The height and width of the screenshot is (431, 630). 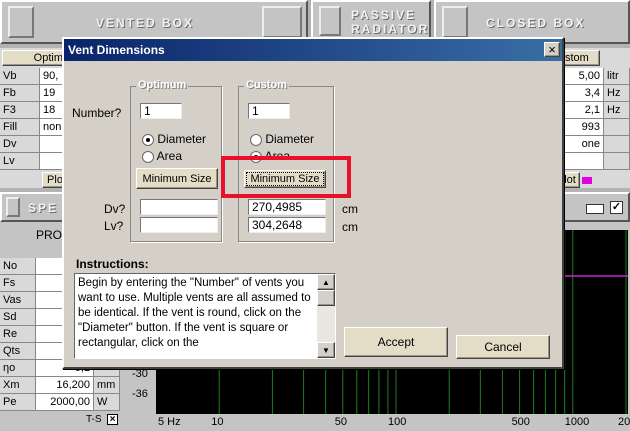 I want to click on lv-label: Lv?, so click(x=114, y=226).